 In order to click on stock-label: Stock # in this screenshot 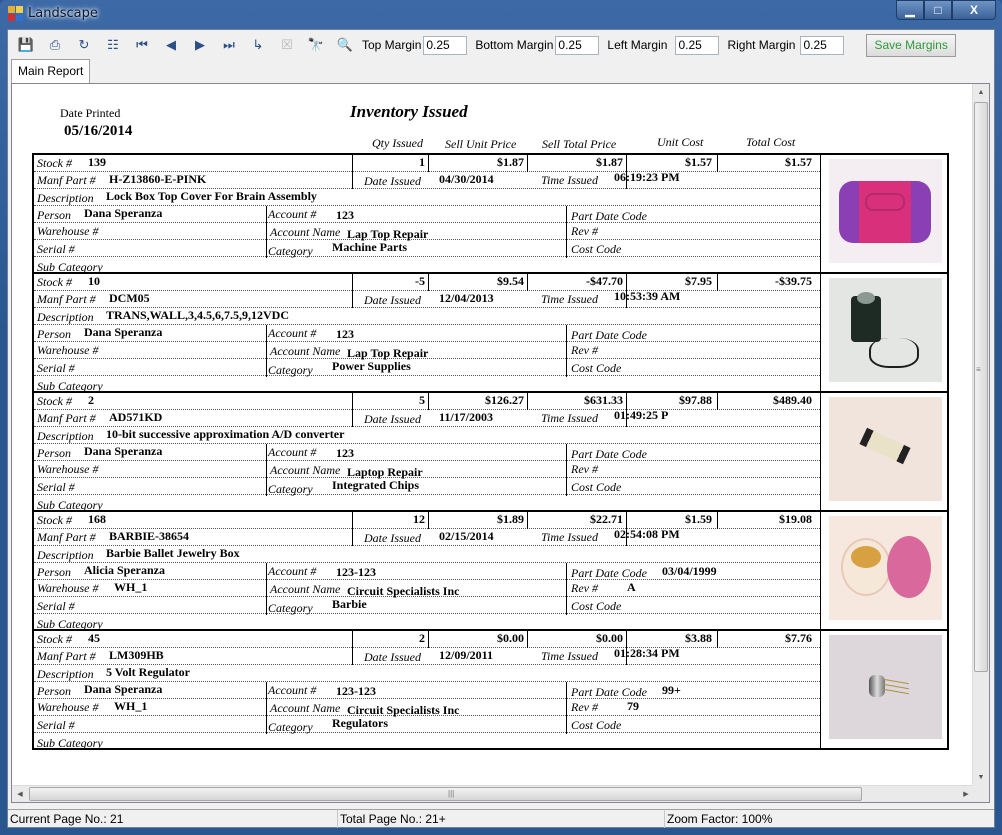, I will do `click(54, 520)`.